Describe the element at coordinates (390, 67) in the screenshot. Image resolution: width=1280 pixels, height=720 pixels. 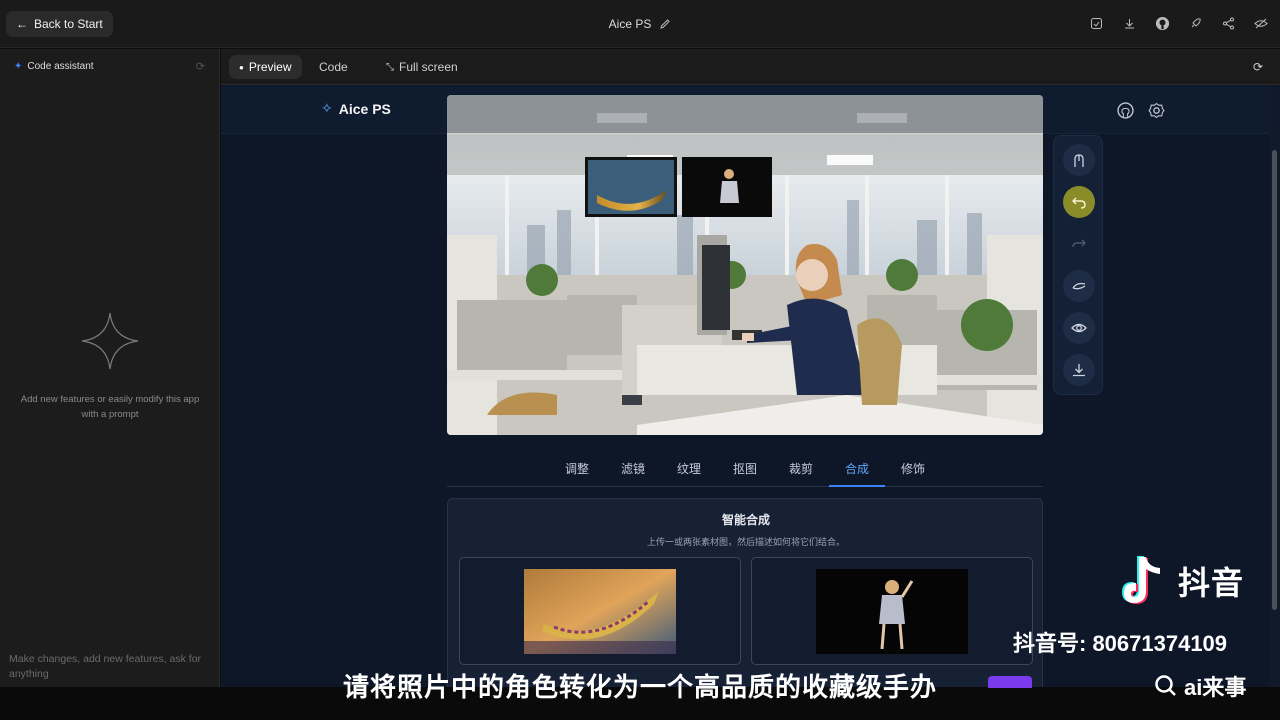
I see `expand-icon: ⤡` at that location.